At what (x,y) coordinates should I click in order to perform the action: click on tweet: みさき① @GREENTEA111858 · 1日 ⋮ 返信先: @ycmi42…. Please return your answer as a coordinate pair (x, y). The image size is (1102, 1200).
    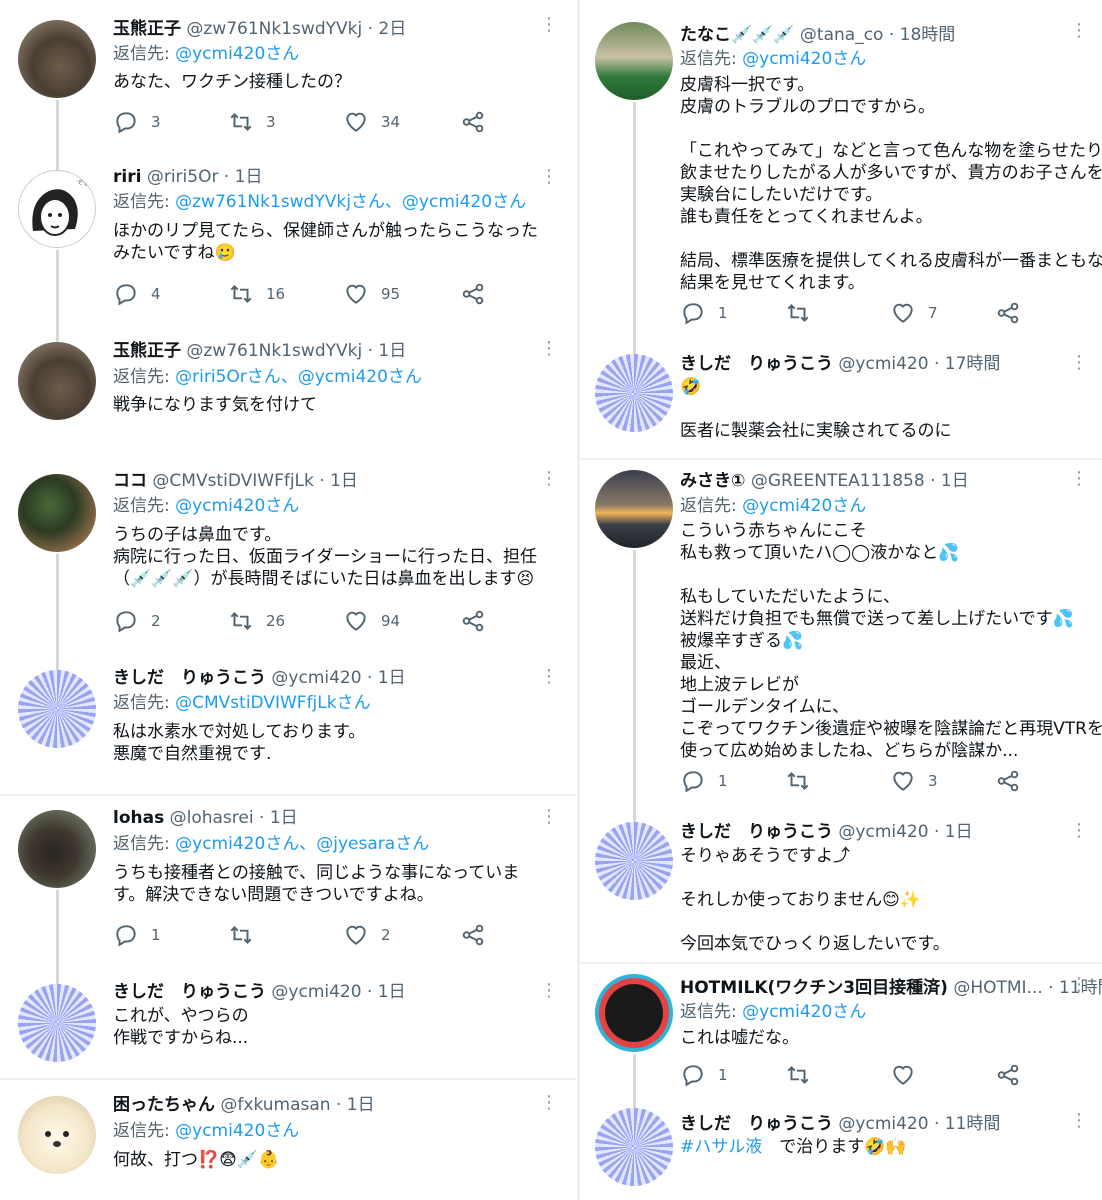
    Looking at the image, I should click on (841, 632).